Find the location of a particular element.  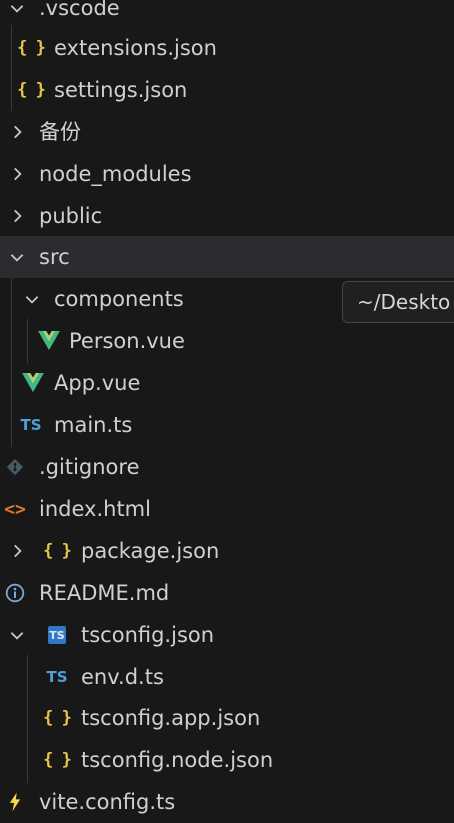

info-icon is located at coordinates (15, 593).